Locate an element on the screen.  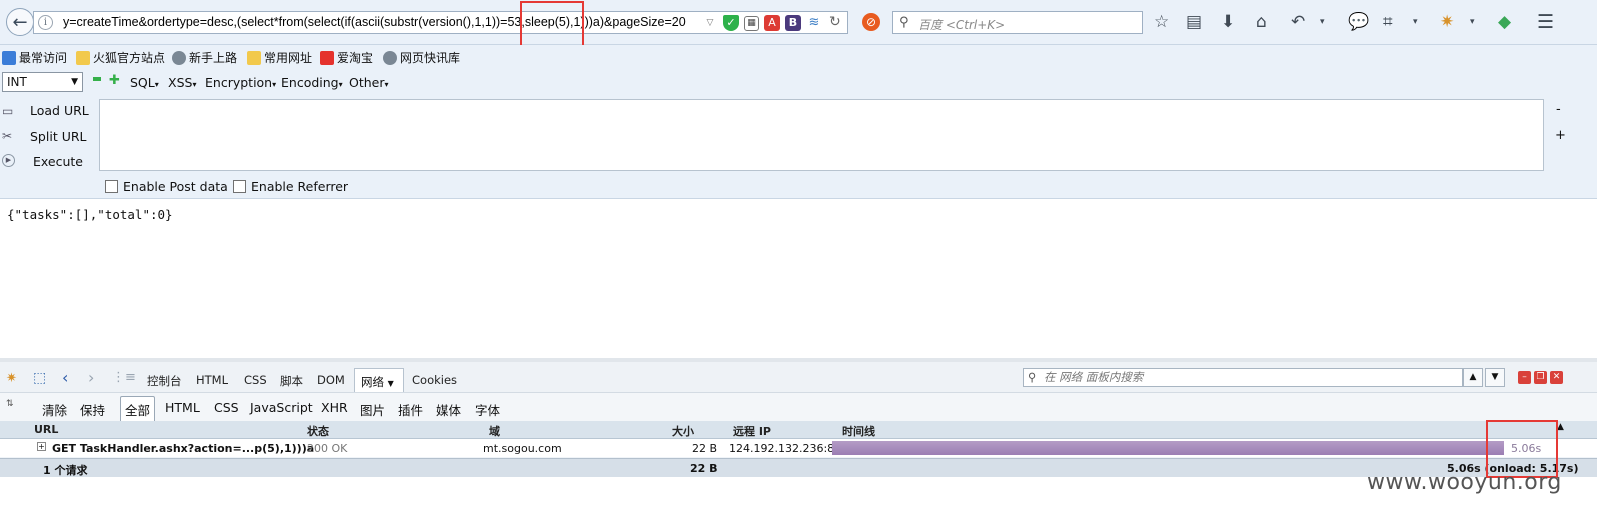
tab-html: HTML is located at coordinates (212, 380).